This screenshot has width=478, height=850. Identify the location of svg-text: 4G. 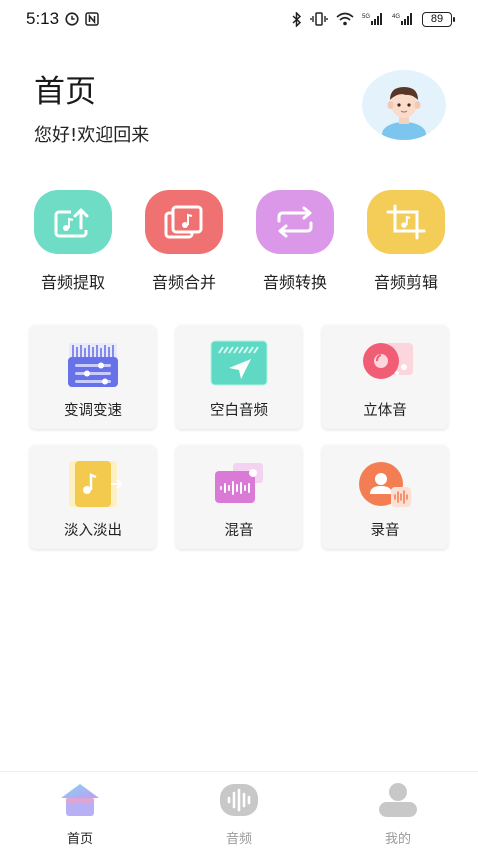
(396, 17).